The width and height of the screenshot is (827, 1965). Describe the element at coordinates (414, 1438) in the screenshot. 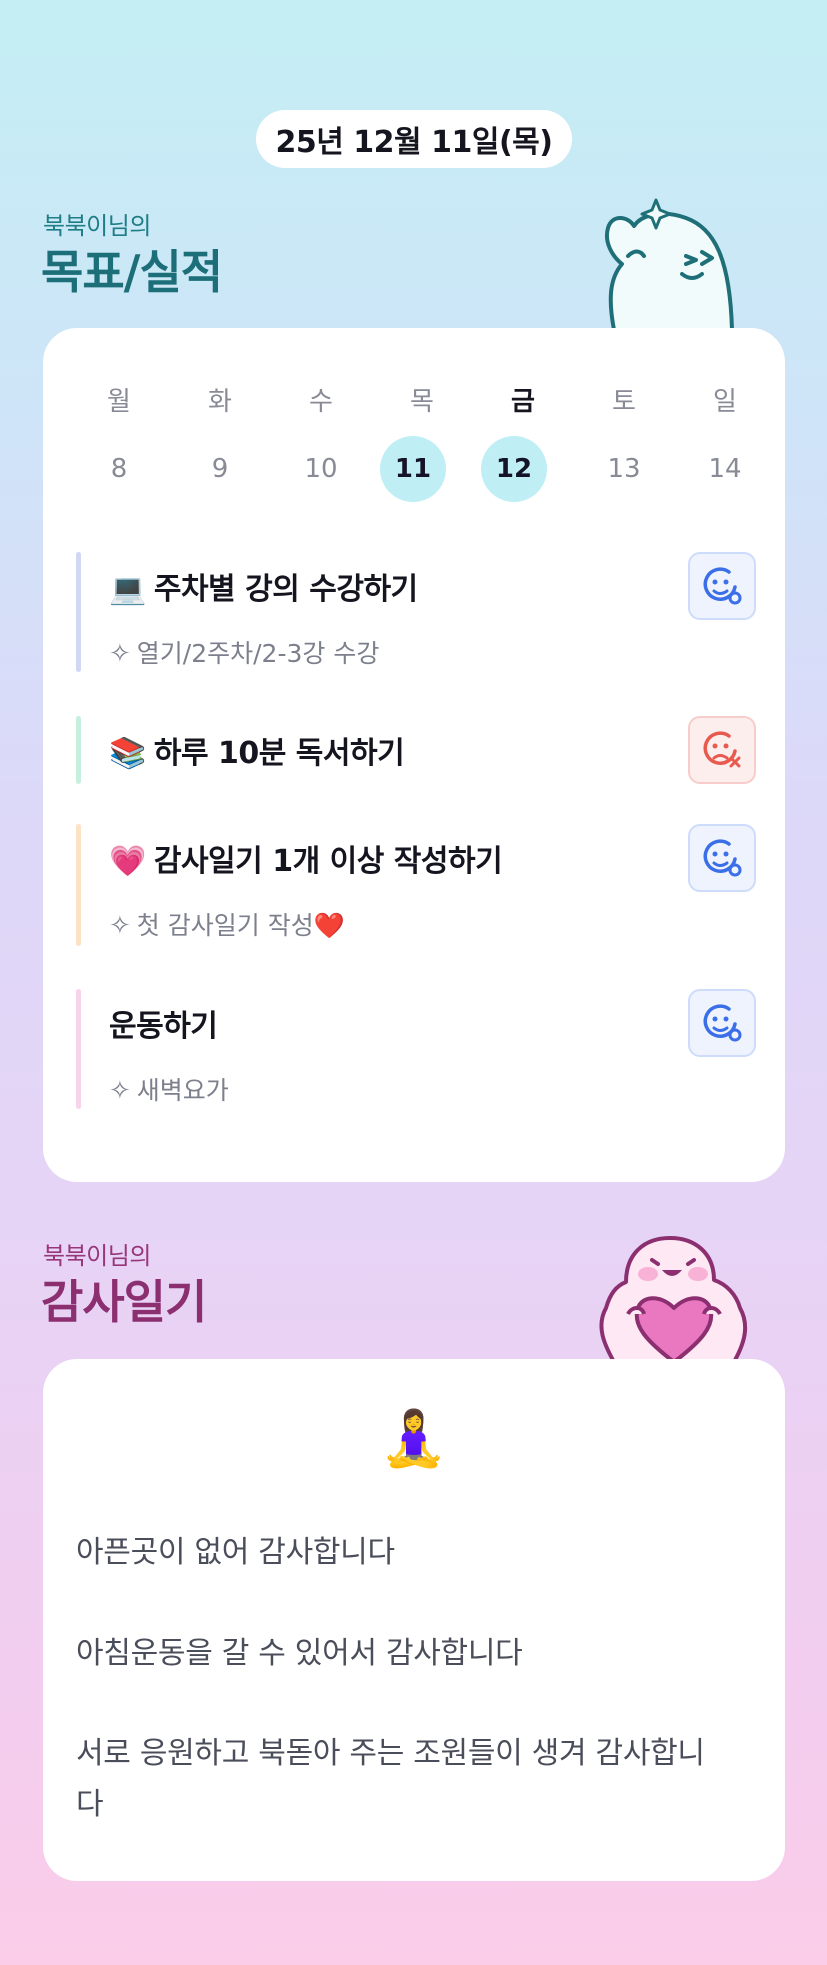

I see `meditating-person-icon: 🧘‍♀️` at that location.